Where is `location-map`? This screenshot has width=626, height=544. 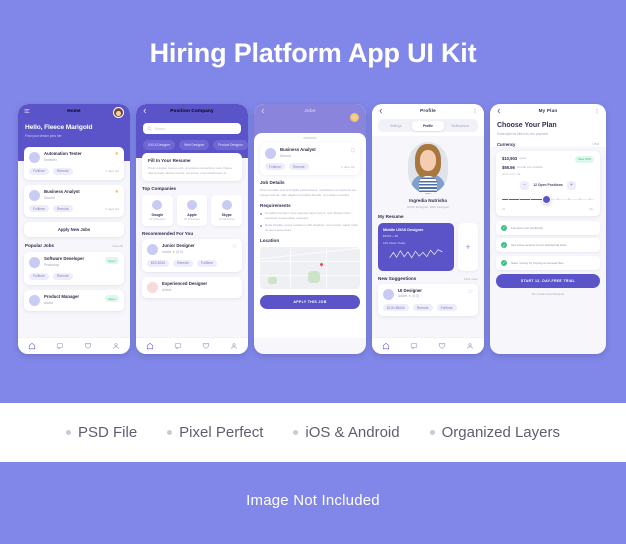 location-map is located at coordinates (310, 267).